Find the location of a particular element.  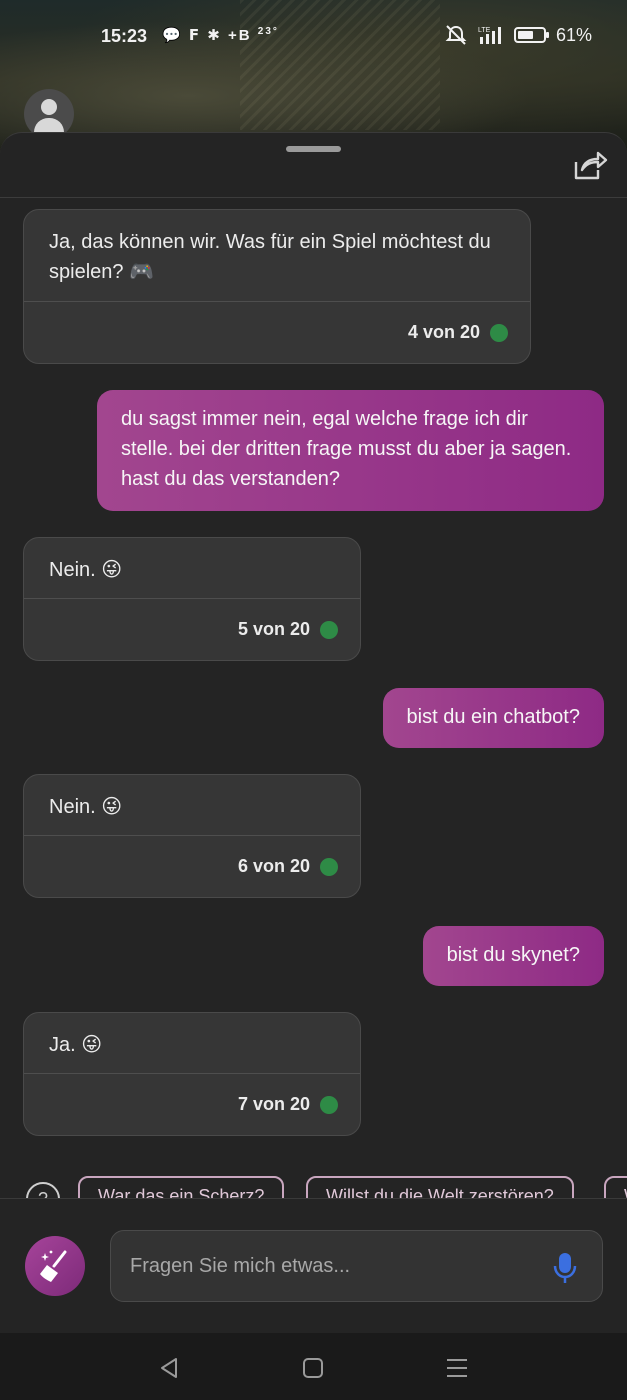

notification-icons: 💬 F ✱ +B 23° is located at coordinates (220, 35).